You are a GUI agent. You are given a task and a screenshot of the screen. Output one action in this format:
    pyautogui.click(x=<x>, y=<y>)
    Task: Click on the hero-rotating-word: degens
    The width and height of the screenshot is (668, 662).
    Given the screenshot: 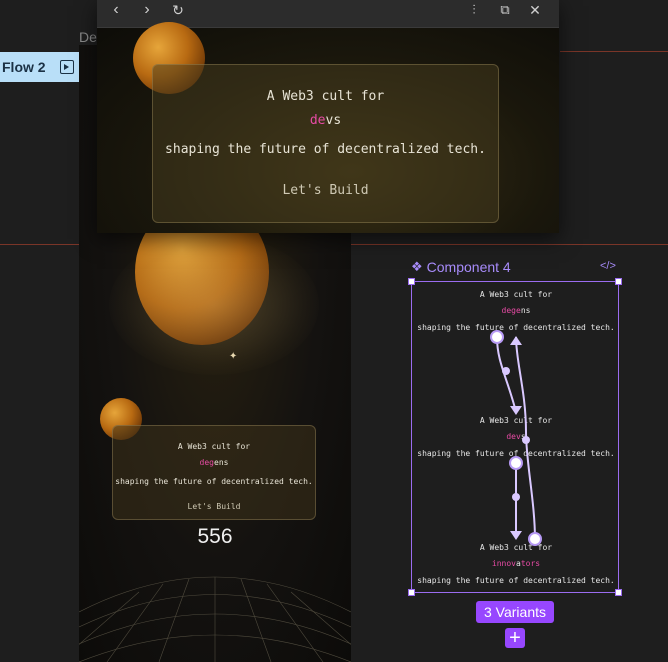 What is the action you would take?
    pyautogui.click(x=214, y=462)
    